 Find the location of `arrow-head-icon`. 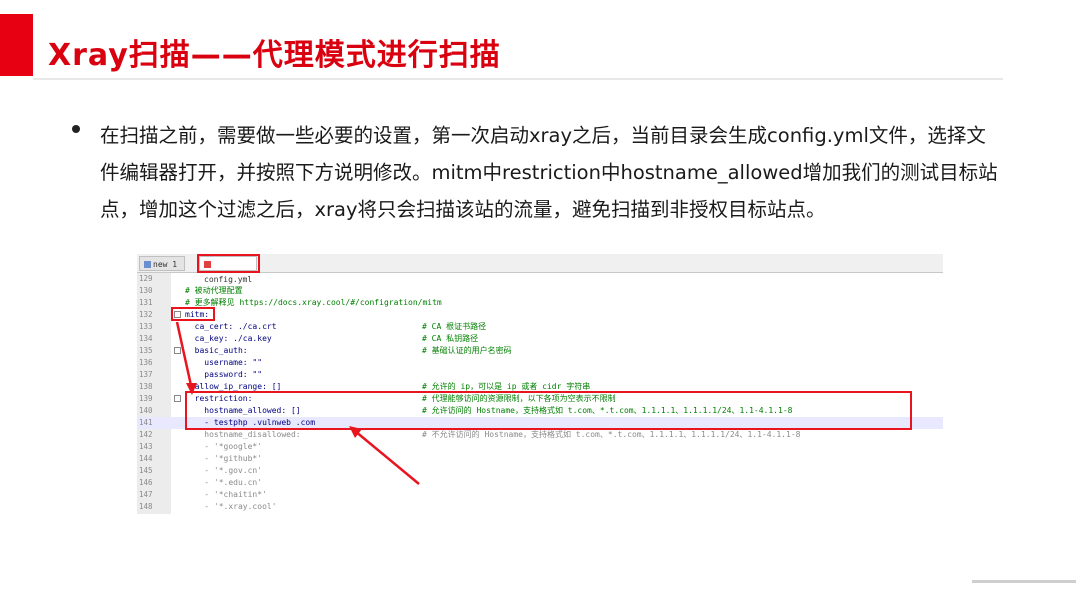

arrow-head-icon is located at coordinates (191, 389).